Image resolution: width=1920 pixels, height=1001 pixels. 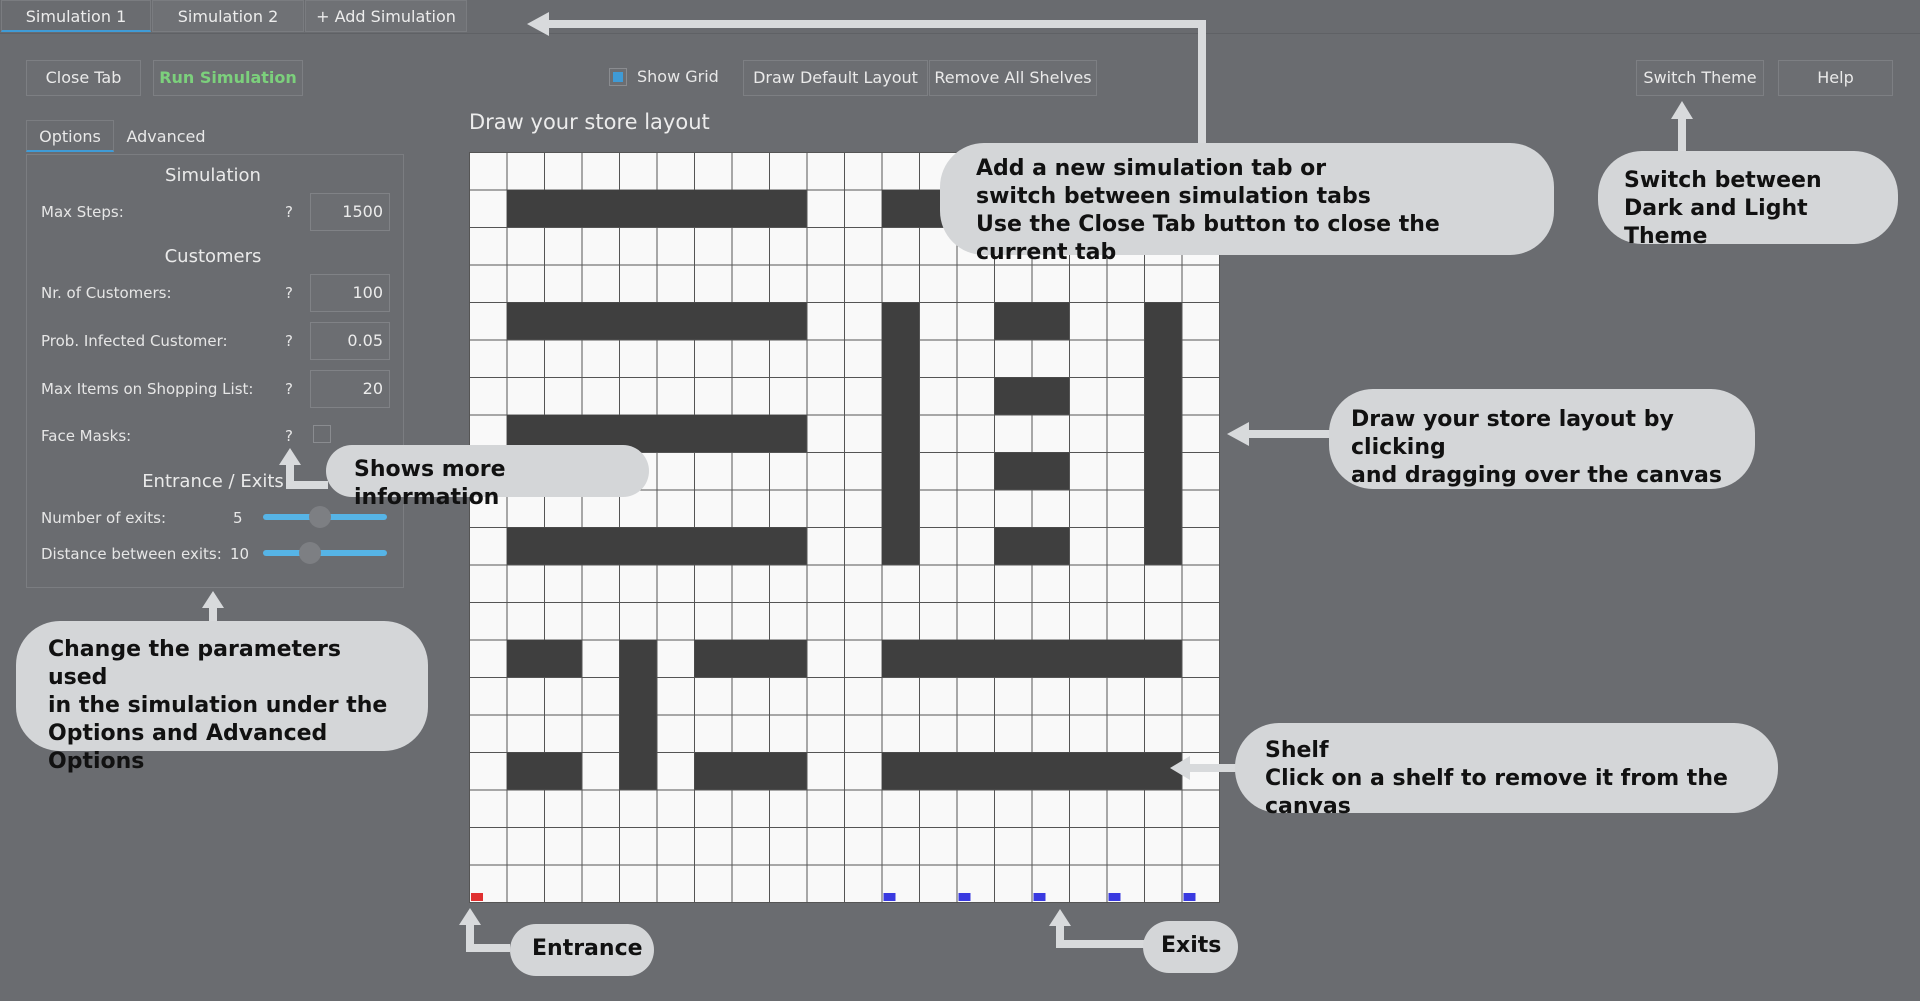 What do you see at coordinates (325, 553) in the screenshot?
I see `distance-exits-slider` at bounding box center [325, 553].